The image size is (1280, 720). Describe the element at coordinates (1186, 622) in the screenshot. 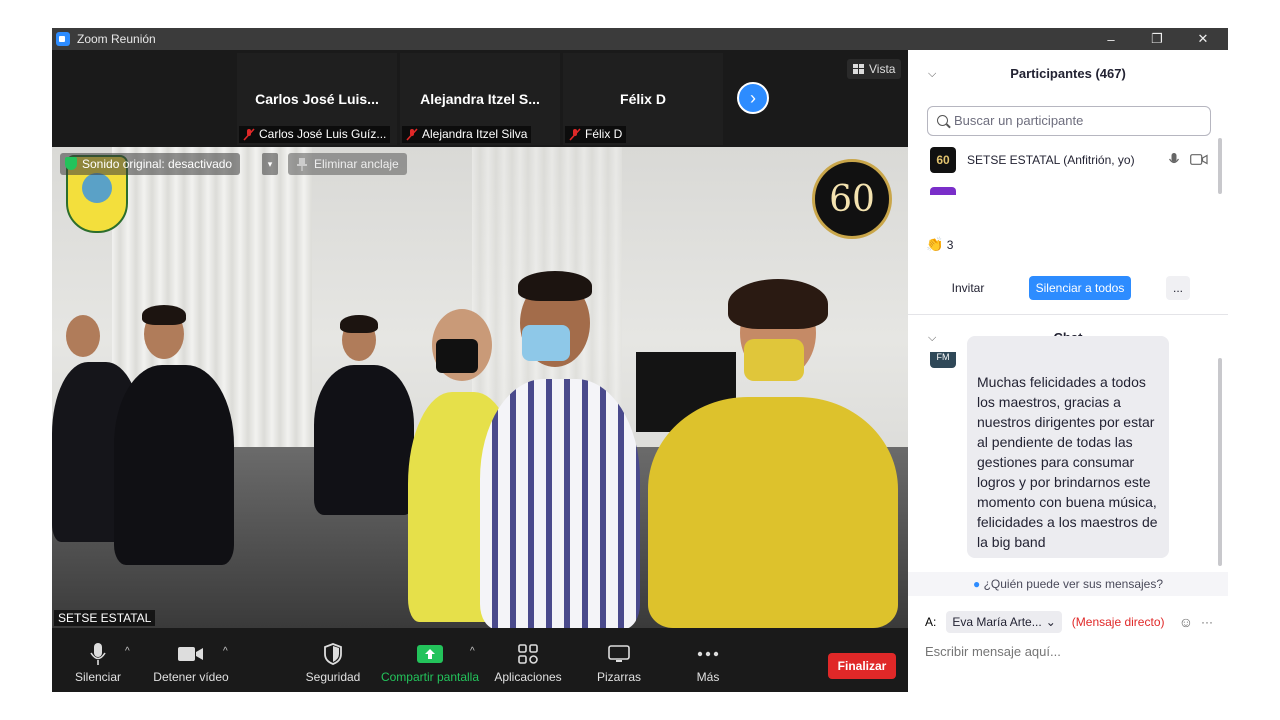

I see `emoji-icon: ☺` at that location.